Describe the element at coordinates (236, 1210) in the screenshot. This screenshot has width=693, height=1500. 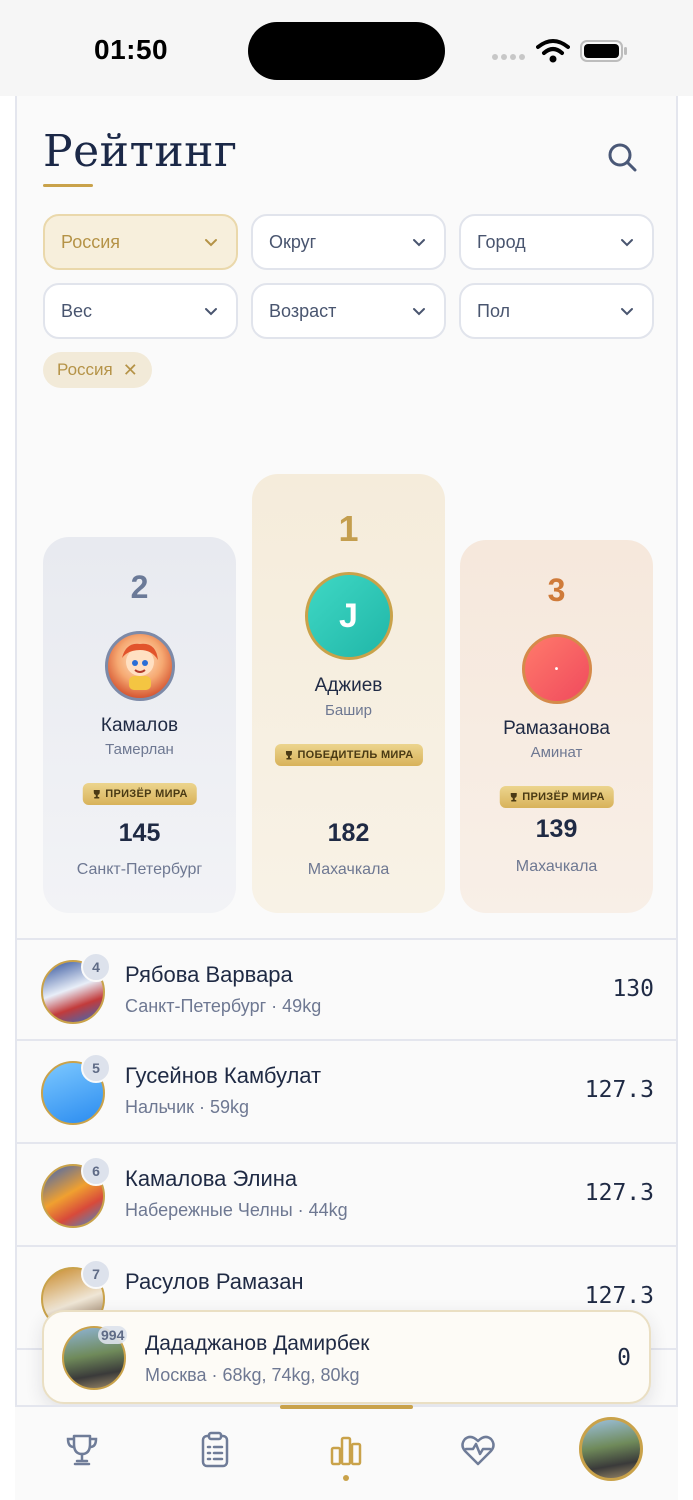
I see `athlete-details: Набережные Челны · 44kg` at that location.